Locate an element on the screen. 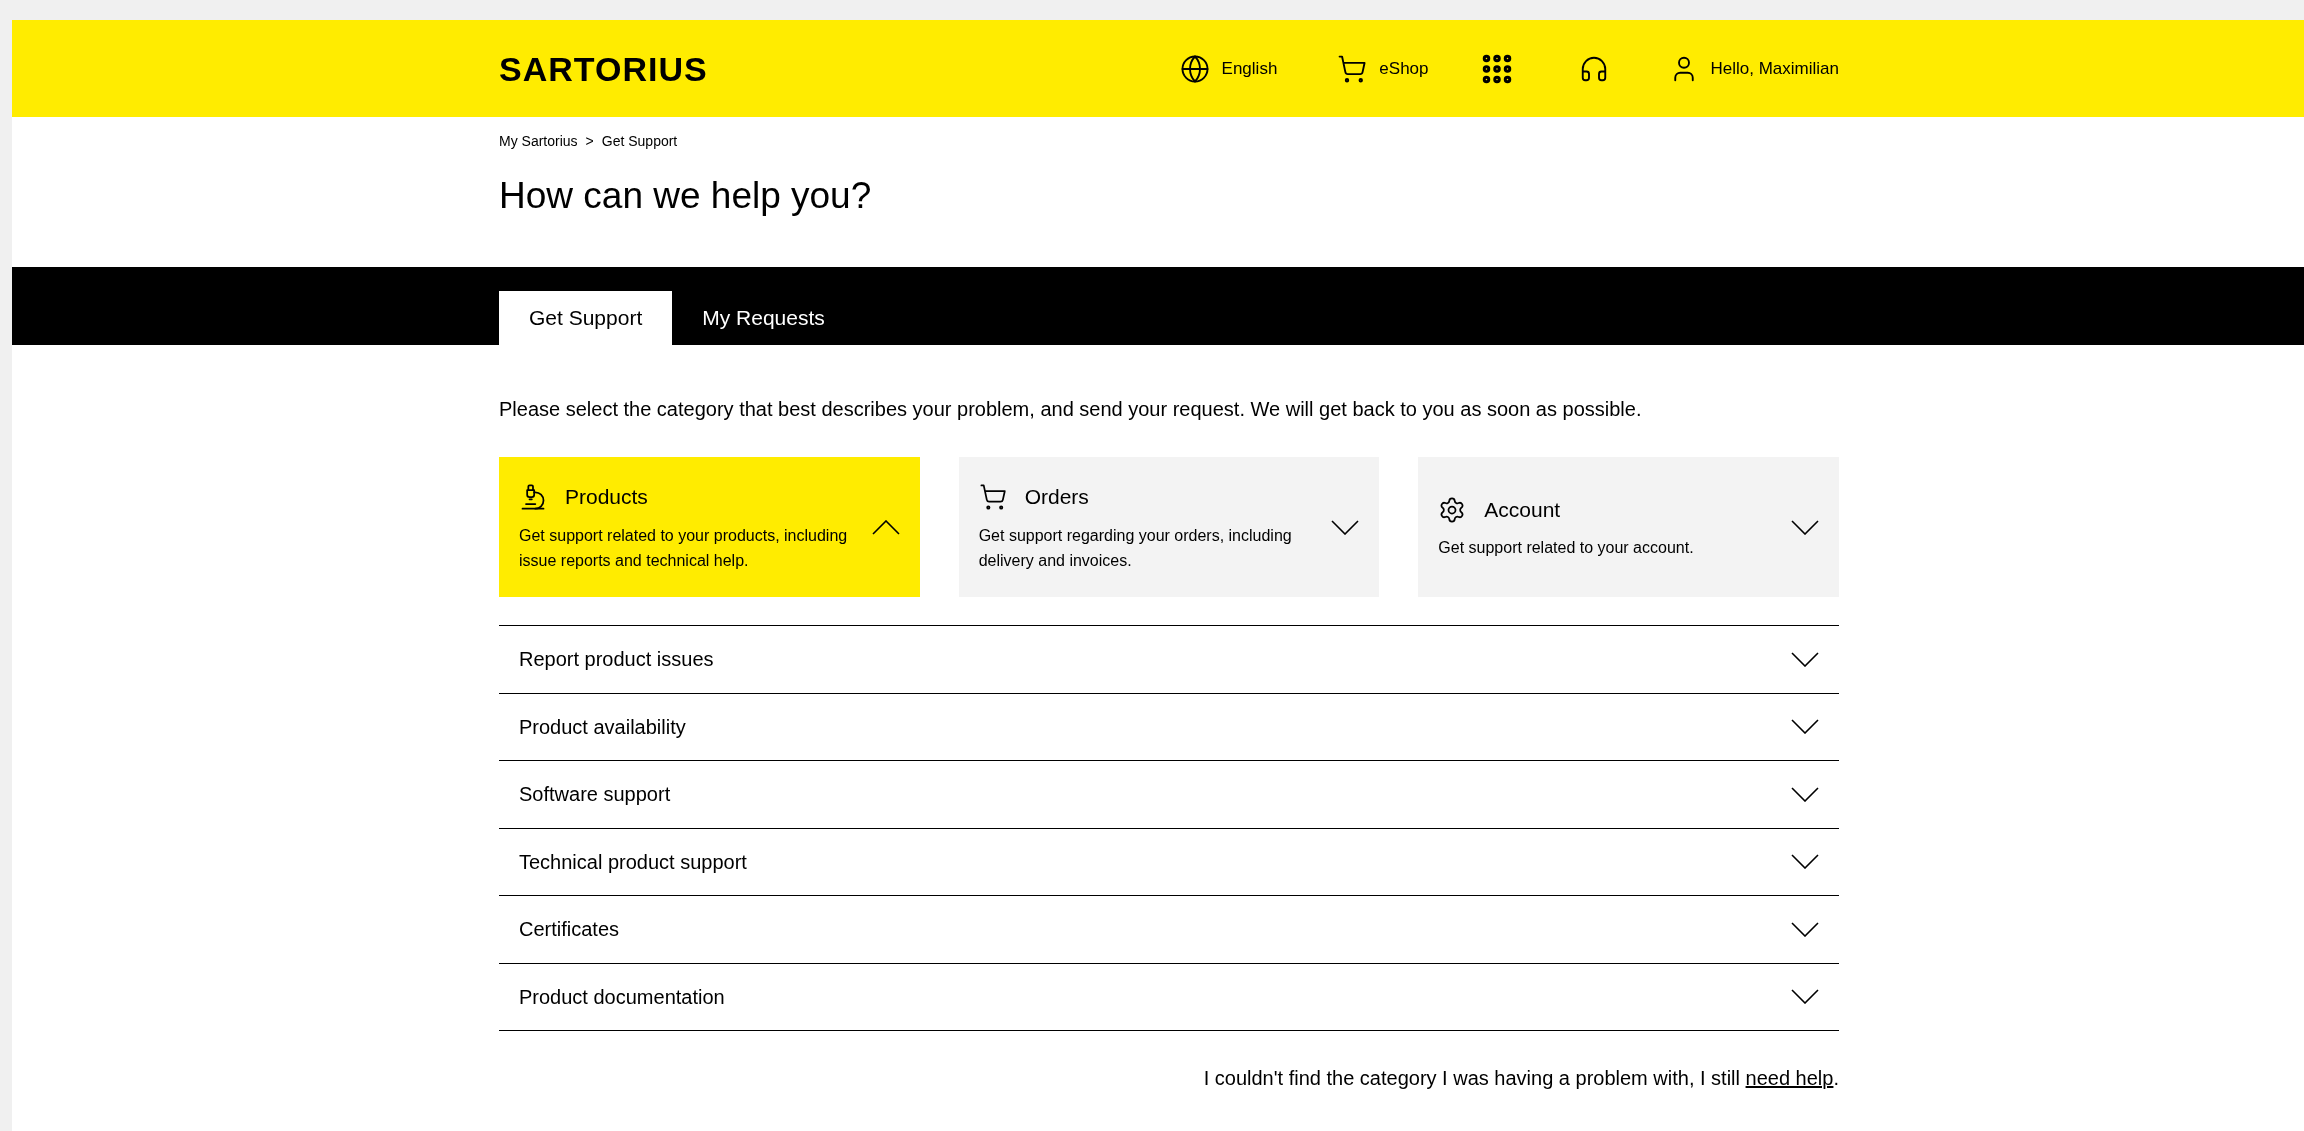 The height and width of the screenshot is (1131, 2304). accordion-row: Certificates is located at coordinates (1169, 930).